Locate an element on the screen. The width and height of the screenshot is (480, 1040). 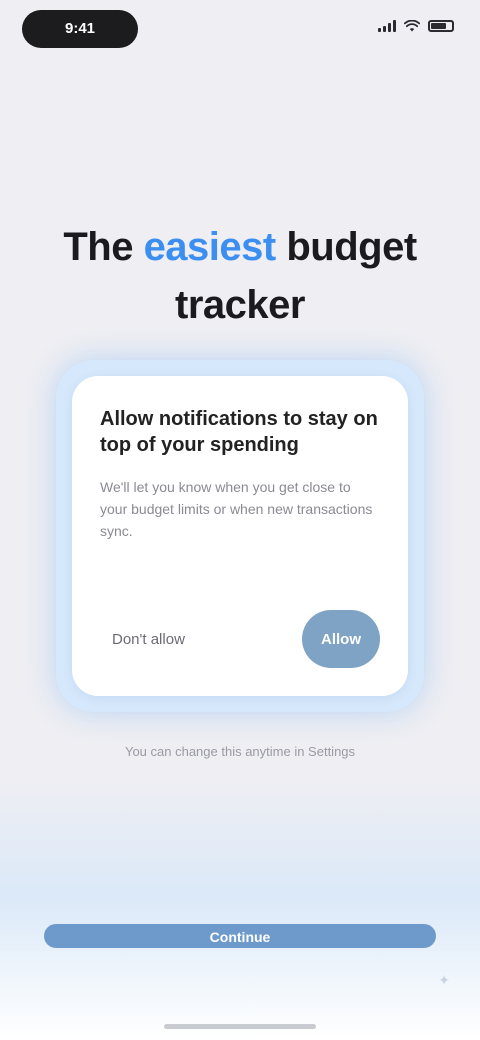
wifi-icon is located at coordinates (412, 26).